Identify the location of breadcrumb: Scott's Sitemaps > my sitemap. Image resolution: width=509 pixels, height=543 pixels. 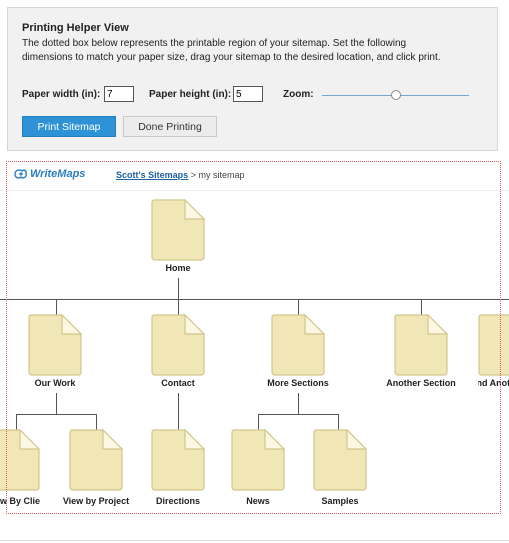
(180, 175).